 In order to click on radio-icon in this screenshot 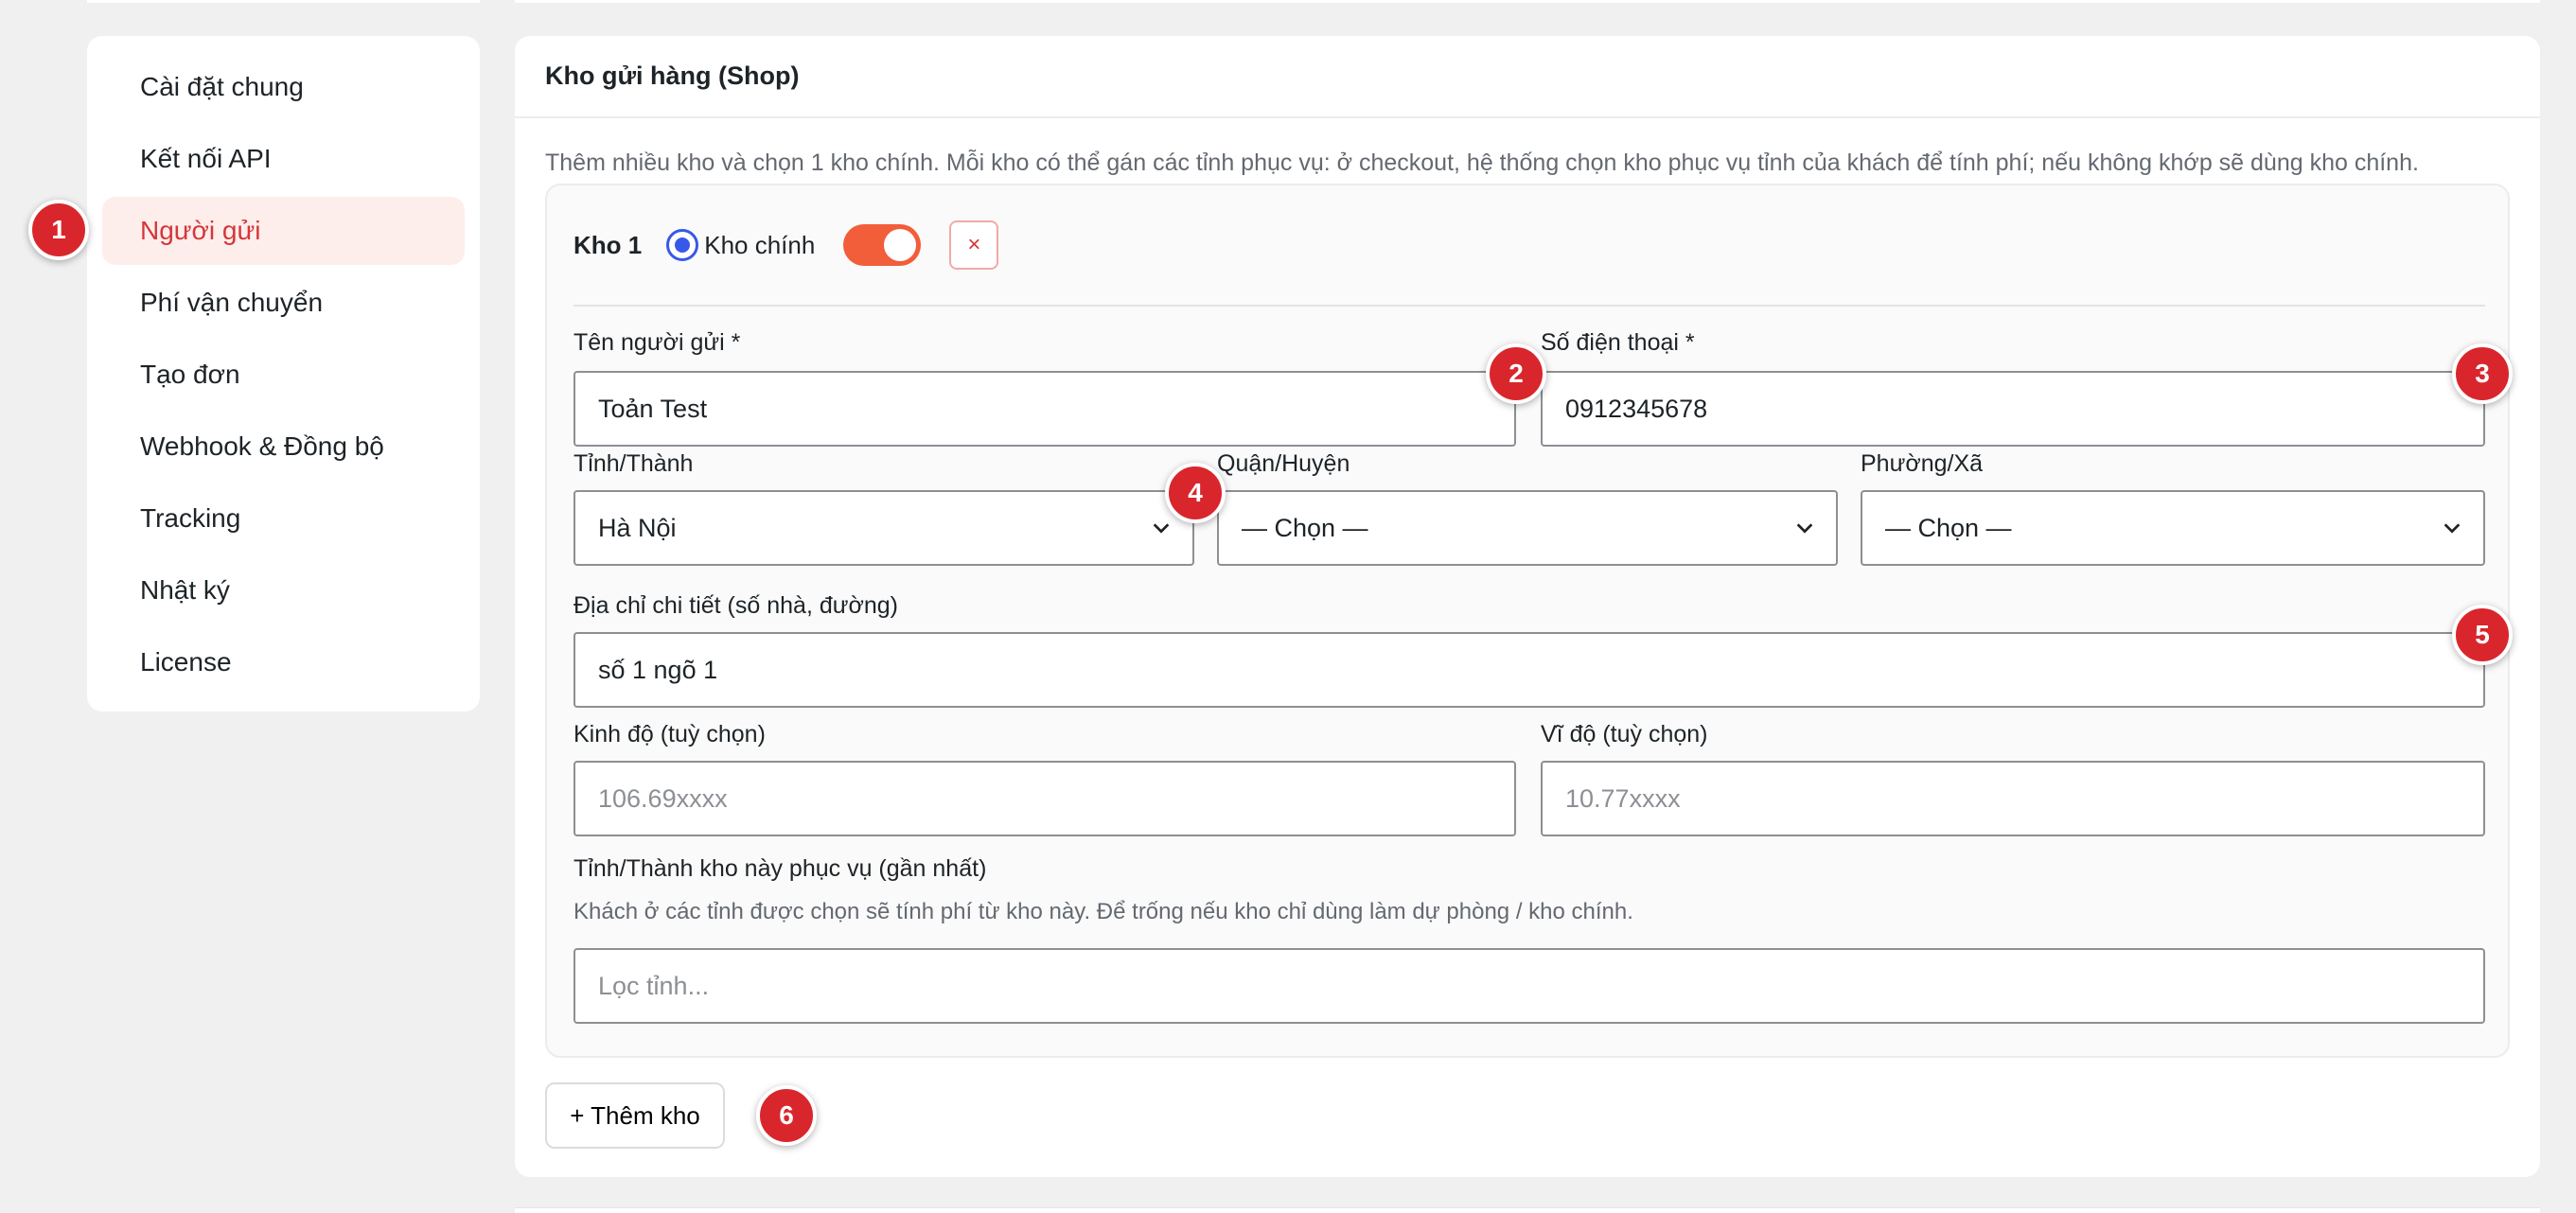, I will do `click(682, 245)`.